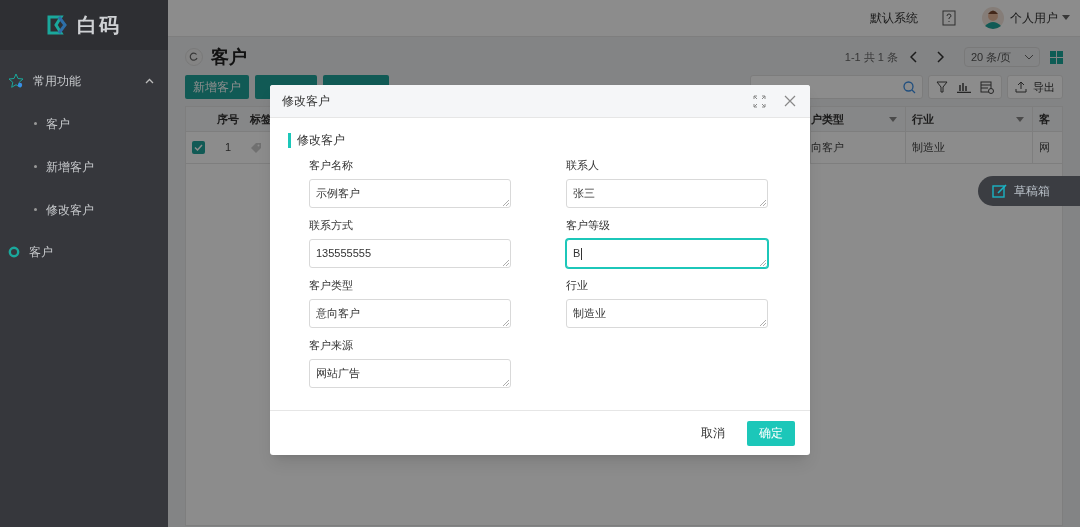 This screenshot has width=1080, height=527. Describe the element at coordinates (99, 25) in the screenshot. I see `logo-text: 白码` at that location.